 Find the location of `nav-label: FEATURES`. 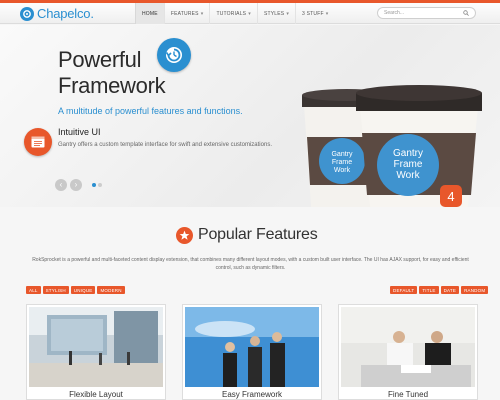

nav-label: FEATURES is located at coordinates (184, 13).